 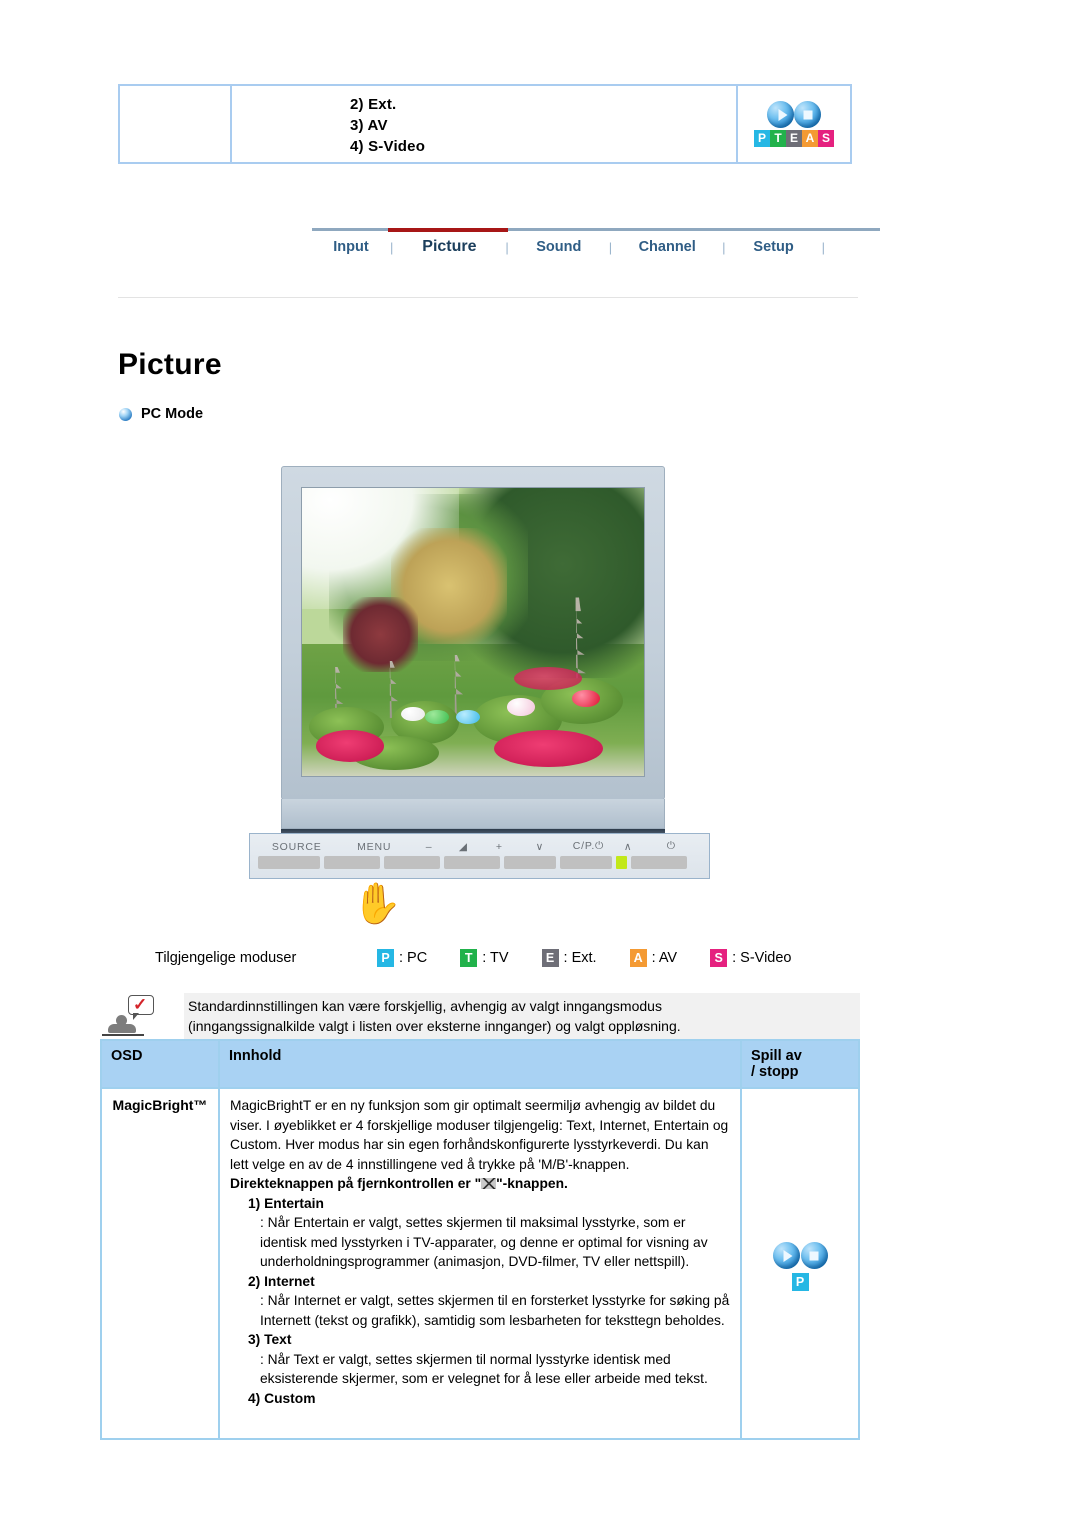 I want to click on pteas-logo-balls, so click(x=794, y=114).